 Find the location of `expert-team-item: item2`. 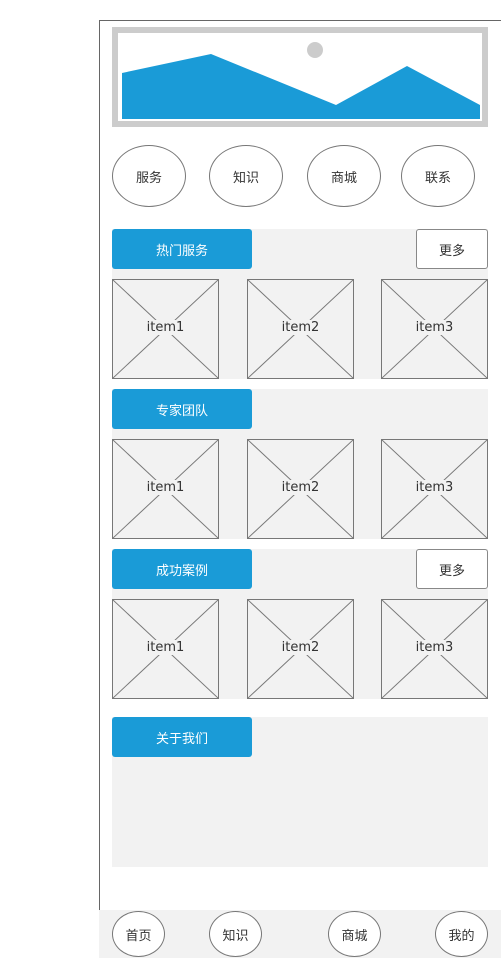

expert-team-item: item2 is located at coordinates (300, 489).